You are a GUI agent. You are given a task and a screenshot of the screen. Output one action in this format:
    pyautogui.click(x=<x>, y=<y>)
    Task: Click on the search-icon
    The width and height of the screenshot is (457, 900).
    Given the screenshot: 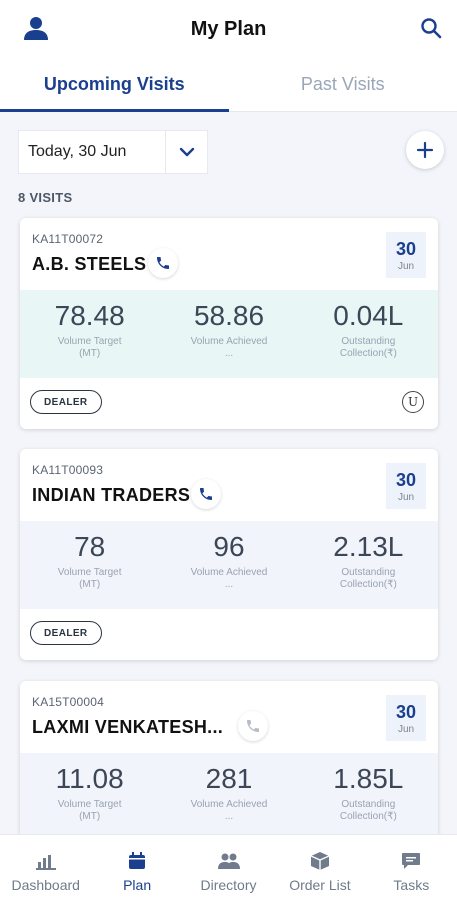 What is the action you would take?
    pyautogui.click(x=431, y=28)
    